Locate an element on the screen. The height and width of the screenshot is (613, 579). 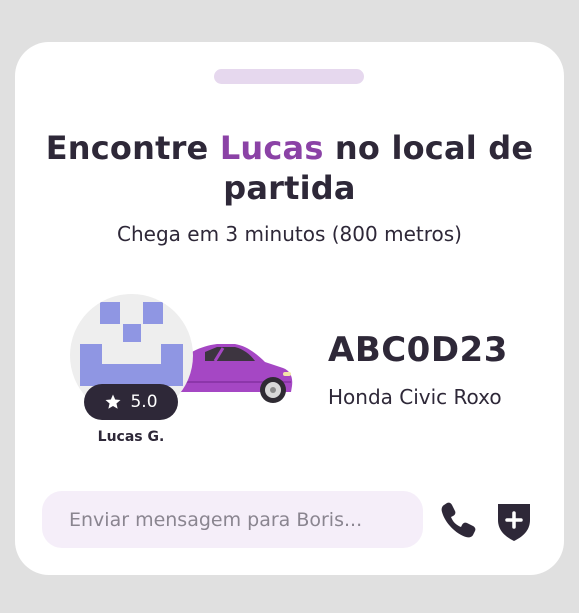
car-model: Honda Civic Roxo is located at coordinates (415, 397).